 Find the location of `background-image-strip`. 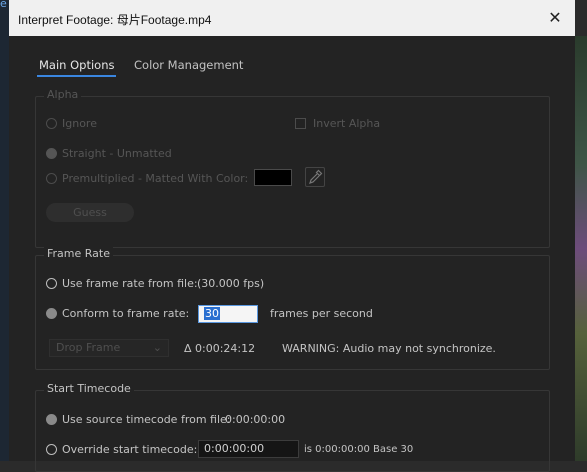

background-image-strip is located at coordinates (581, 248).